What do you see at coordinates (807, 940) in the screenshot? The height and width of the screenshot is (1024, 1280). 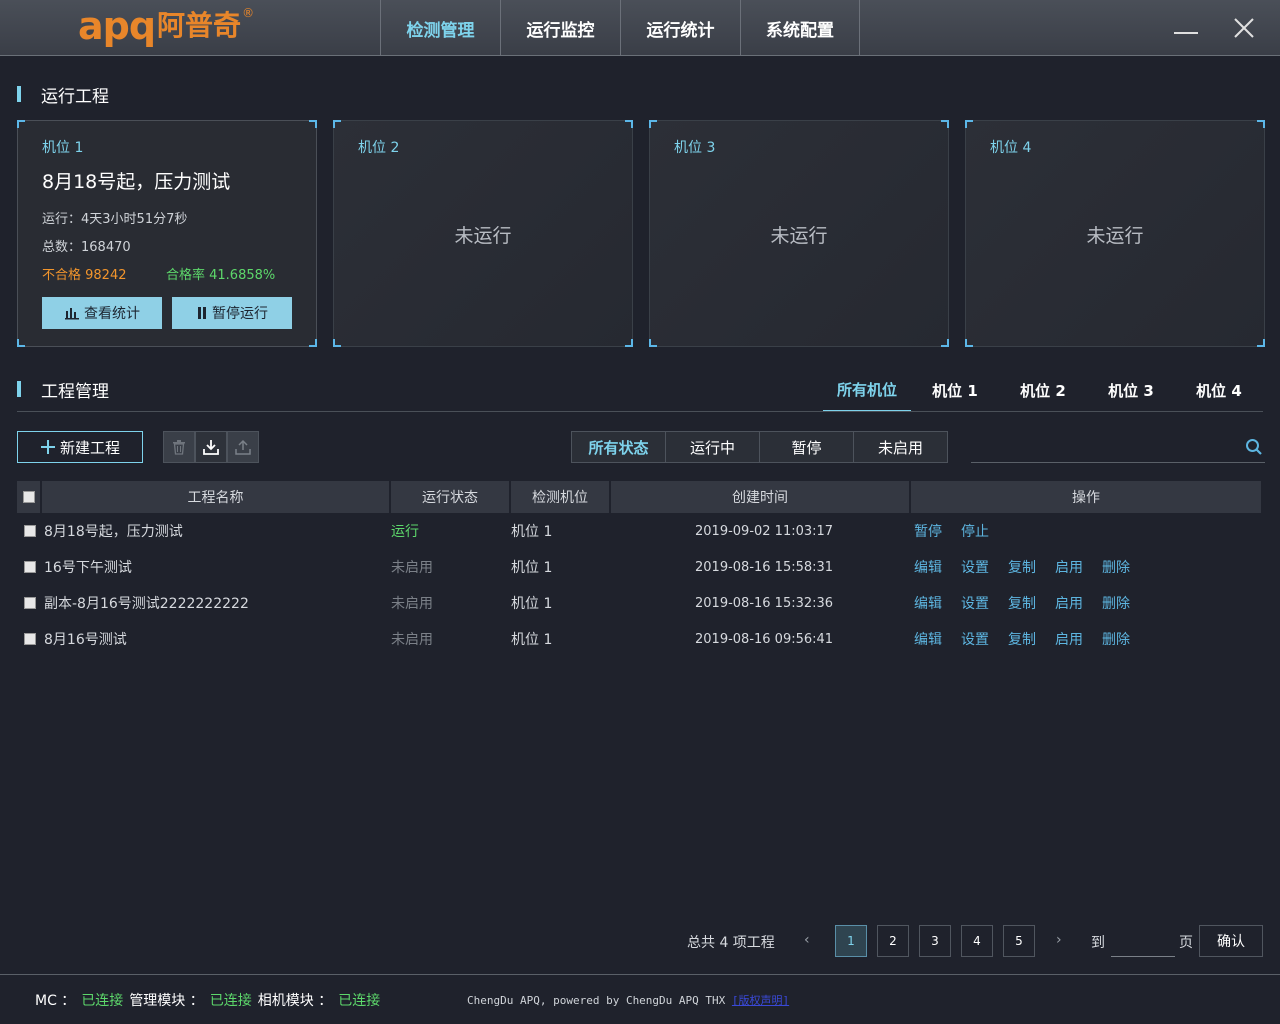 I see `prev-page-icon: ‹` at bounding box center [807, 940].